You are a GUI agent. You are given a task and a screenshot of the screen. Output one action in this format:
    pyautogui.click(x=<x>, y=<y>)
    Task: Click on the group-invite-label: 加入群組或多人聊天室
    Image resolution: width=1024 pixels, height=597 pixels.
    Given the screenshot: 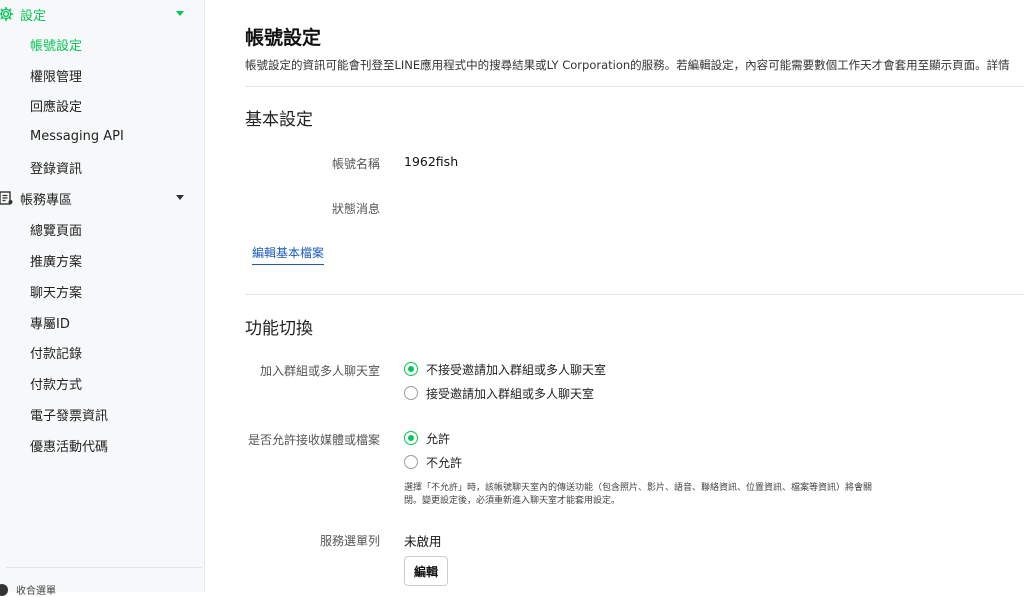 What is the action you would take?
    pyautogui.click(x=319, y=371)
    